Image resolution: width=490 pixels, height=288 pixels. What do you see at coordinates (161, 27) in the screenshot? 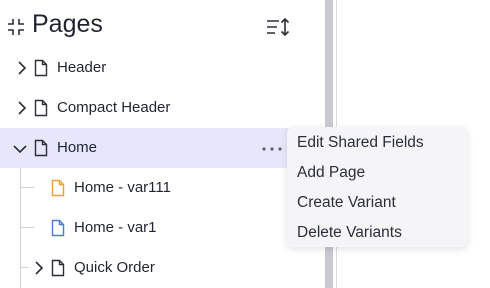
I see `panel-header: Pages` at bounding box center [161, 27].